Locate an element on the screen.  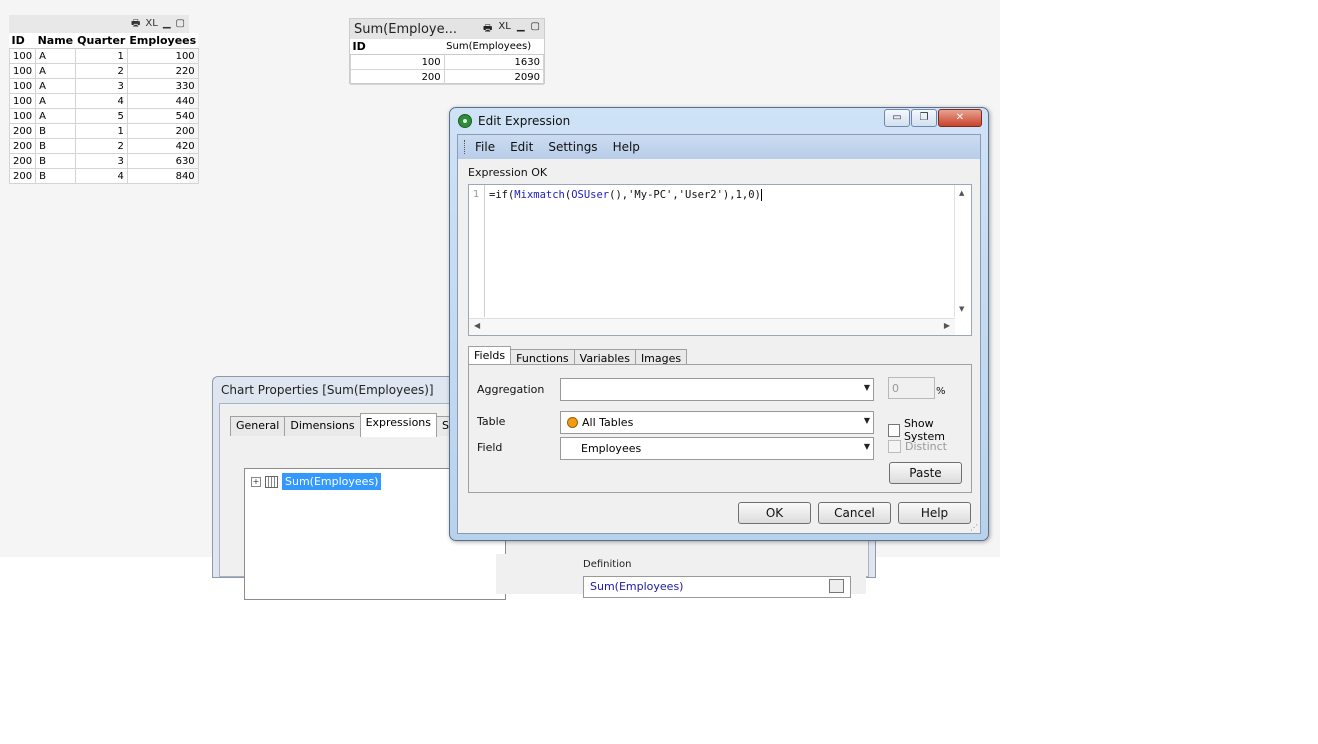
distinct-checkbox: Distinct is located at coordinates (917, 446).